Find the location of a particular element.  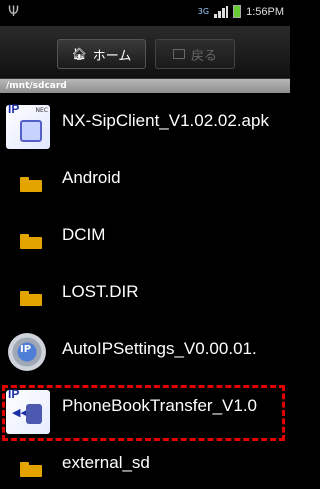

current-path: /mnt/sdcard is located at coordinates (36, 86).